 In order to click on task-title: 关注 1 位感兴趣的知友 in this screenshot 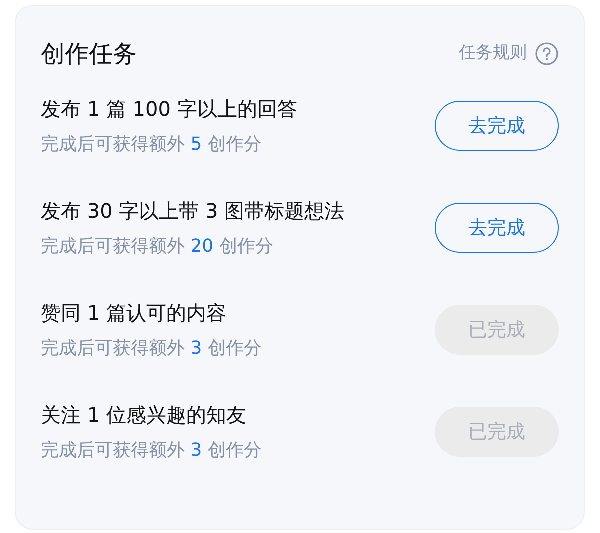, I will do `click(144, 415)`.